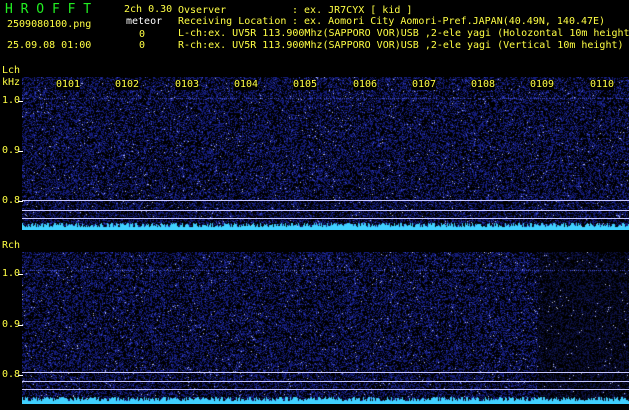  What do you see at coordinates (142, 34) in the screenshot?
I see `lch-count: 0` at bounding box center [142, 34].